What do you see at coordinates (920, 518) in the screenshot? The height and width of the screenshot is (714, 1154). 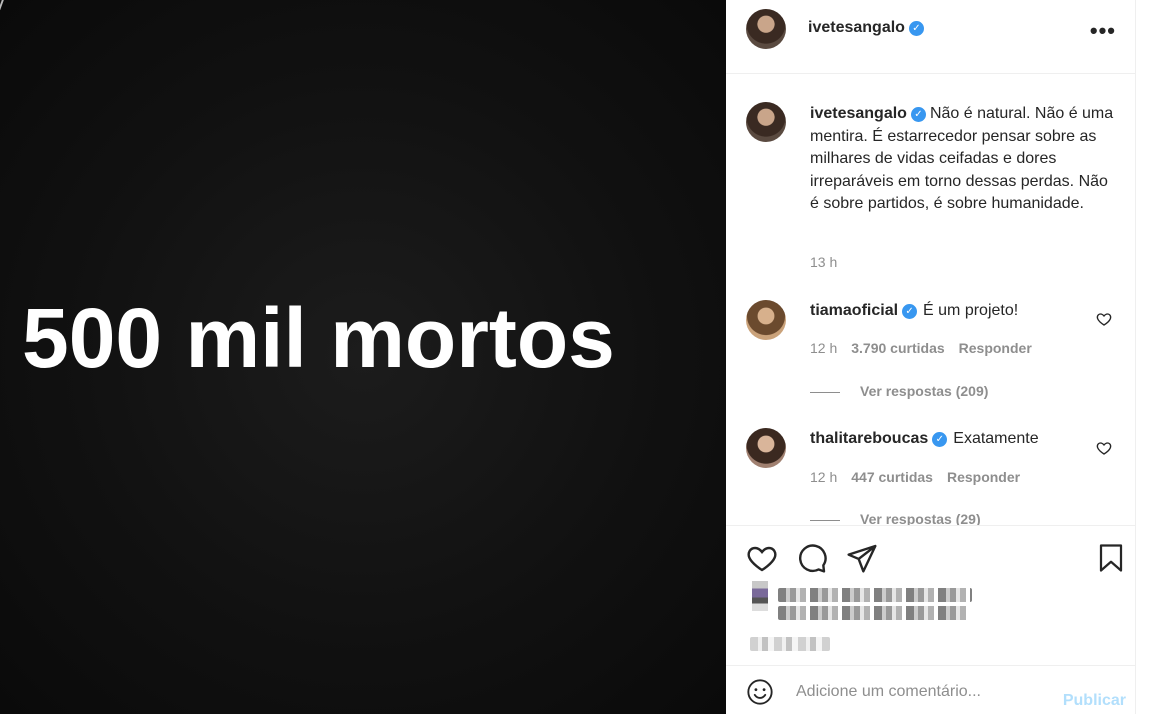 I see `view-replies-label: Ver respostas (29)` at bounding box center [920, 518].